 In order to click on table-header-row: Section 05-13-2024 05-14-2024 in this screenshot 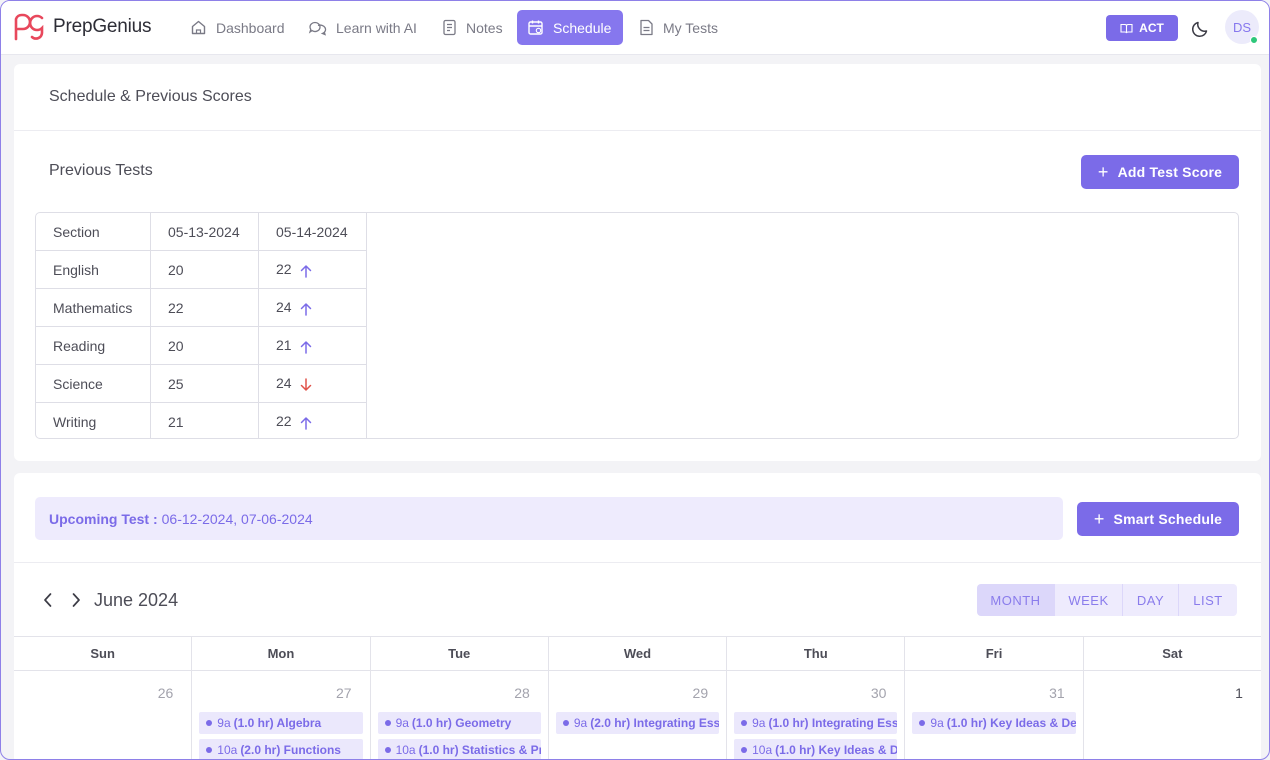, I will do `click(201, 232)`.